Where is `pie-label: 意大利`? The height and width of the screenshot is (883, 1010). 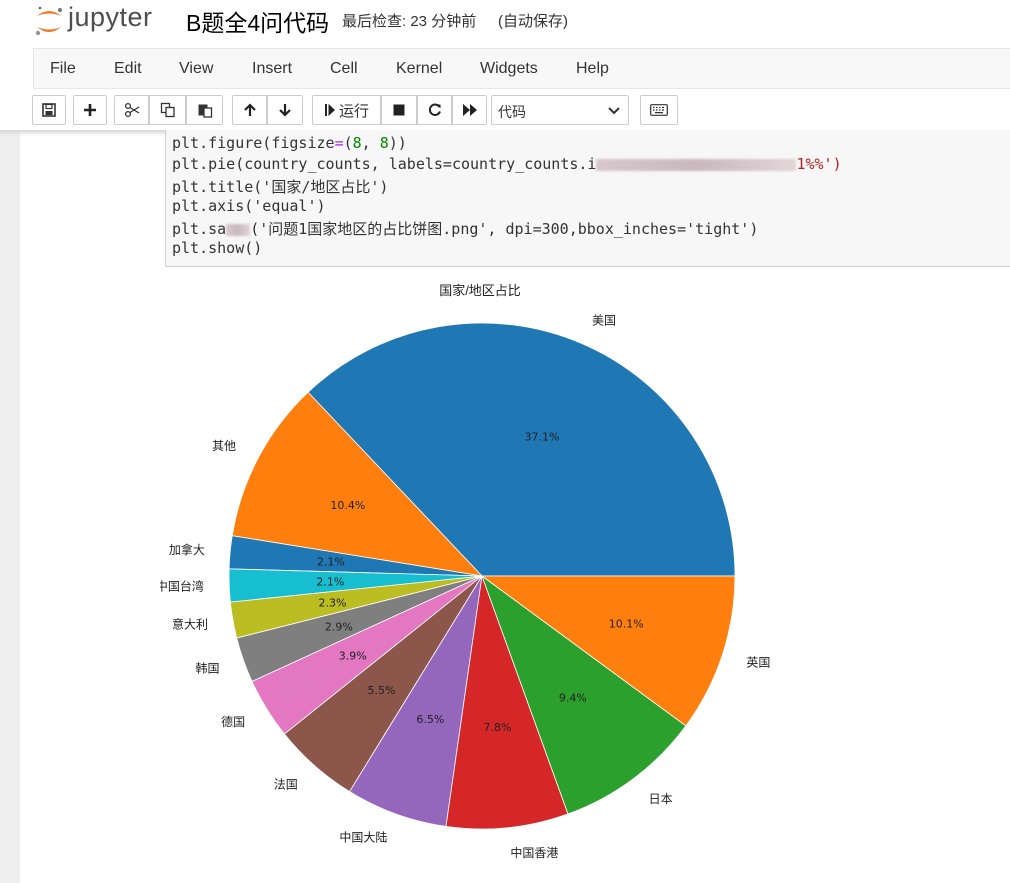 pie-label: 意大利 is located at coordinates (190, 624).